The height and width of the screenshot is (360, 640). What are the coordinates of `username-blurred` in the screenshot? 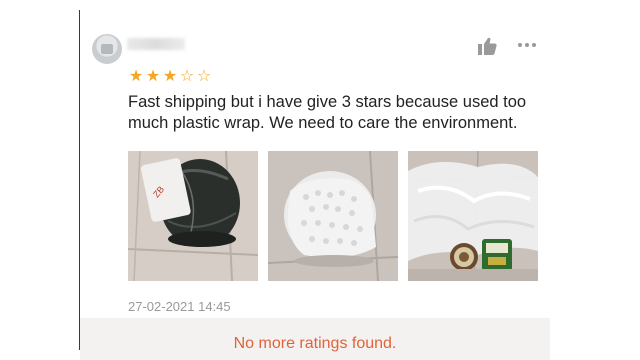 It's located at (156, 44).